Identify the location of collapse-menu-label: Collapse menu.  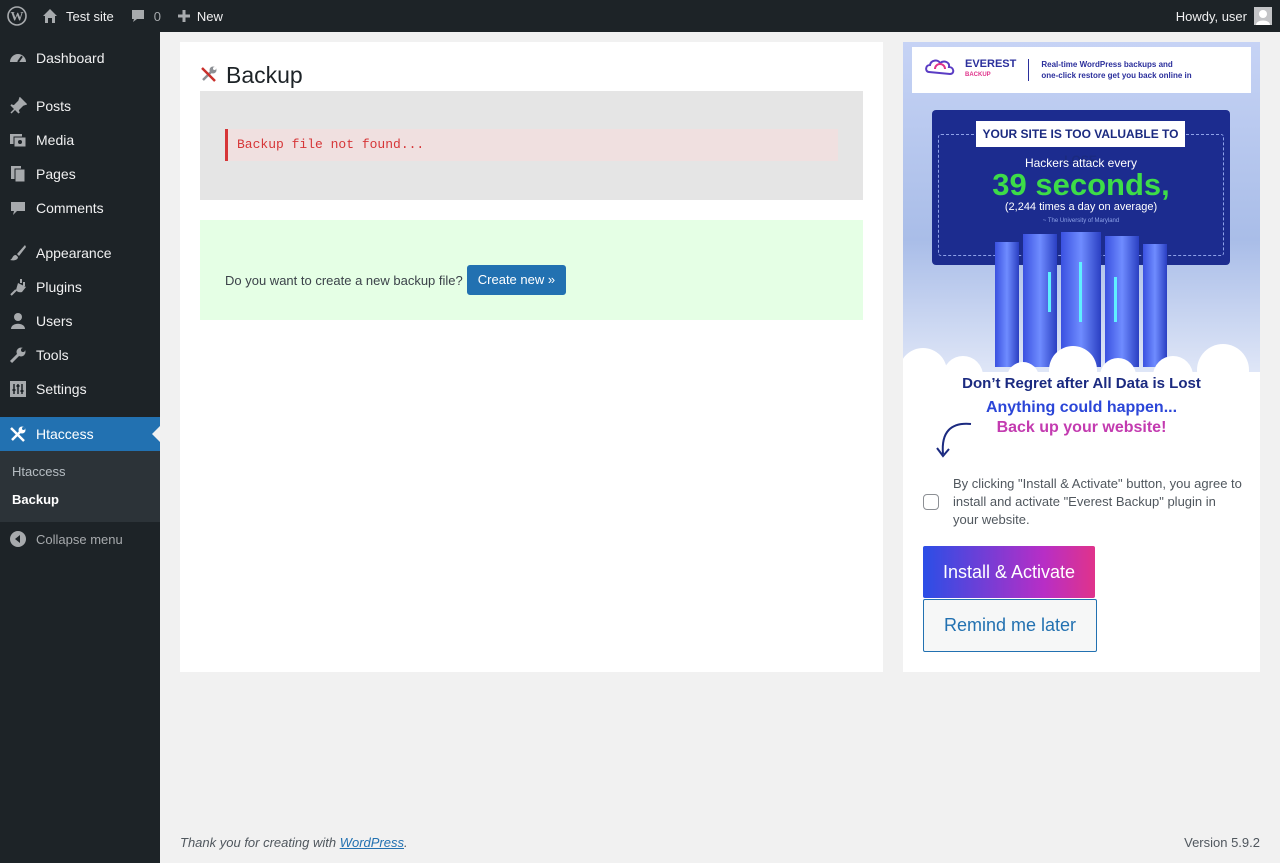
(79, 539).